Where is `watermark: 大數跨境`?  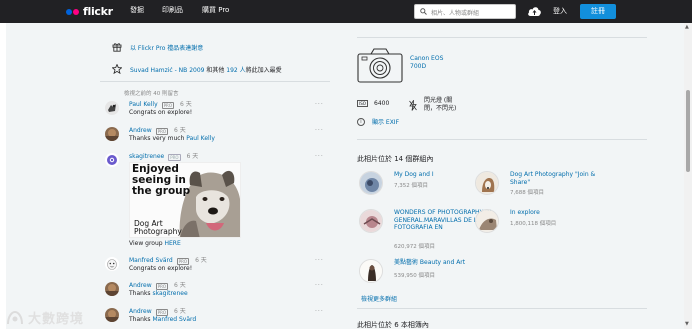
watermark: 大數跨境 is located at coordinates (45, 317).